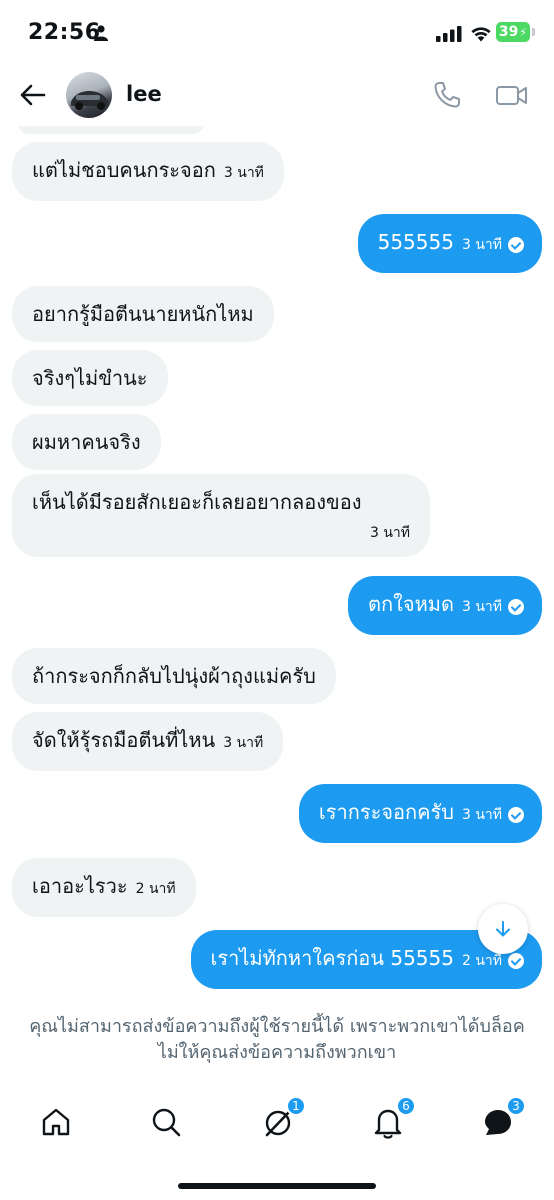 The image size is (554, 1200). I want to click on messages-badge: 3, so click(516, 1106).